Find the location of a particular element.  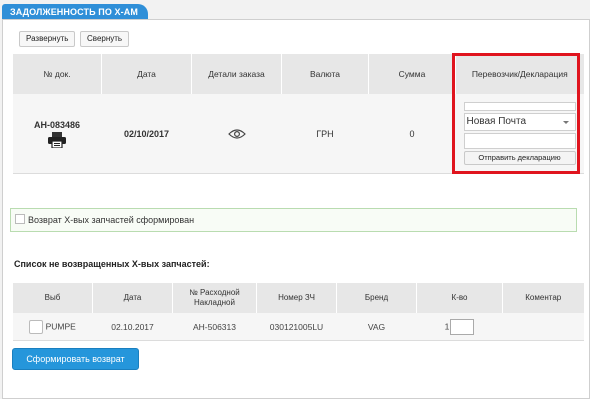

col-details: Детали заказа is located at coordinates (236, 74).